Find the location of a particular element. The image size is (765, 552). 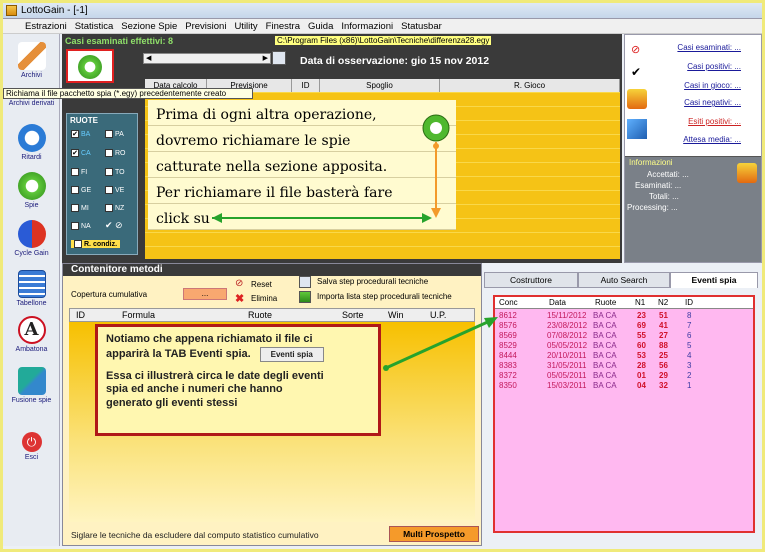

table-cell: 05/05/2011 is located at coordinates (567, 375).